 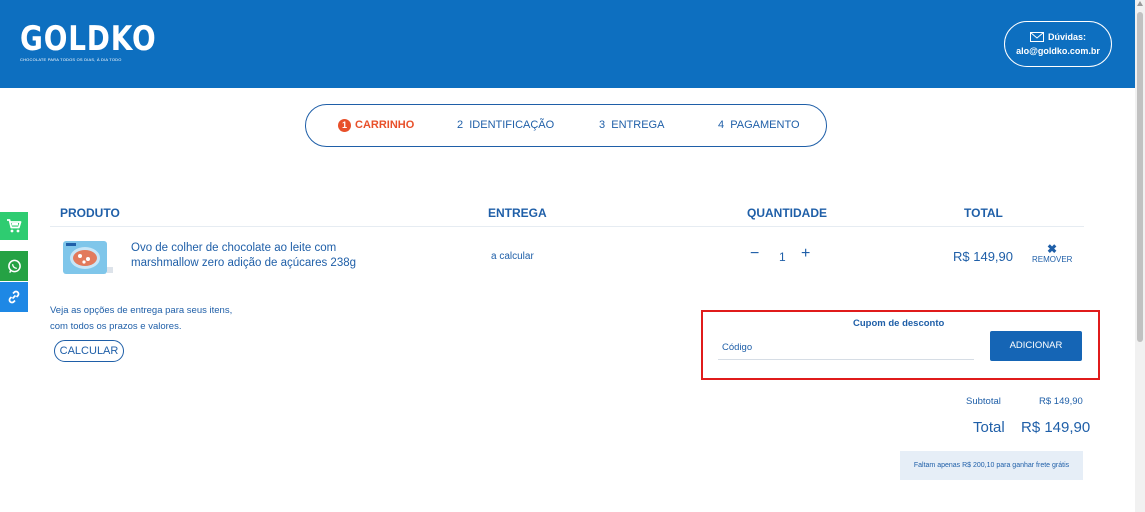 I want to click on logo-text: GOLDKO, so click(x=88, y=39).